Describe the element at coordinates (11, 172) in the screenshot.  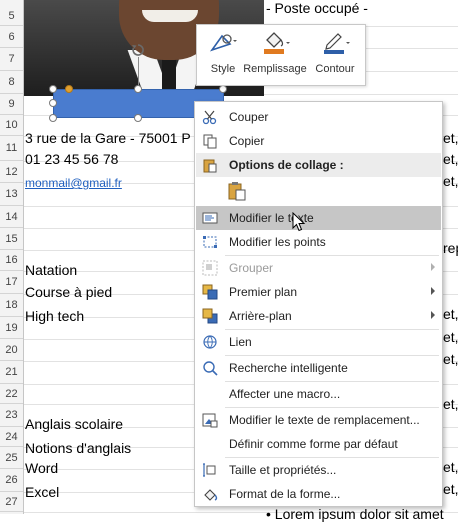
I see `row-header: 12` at that location.